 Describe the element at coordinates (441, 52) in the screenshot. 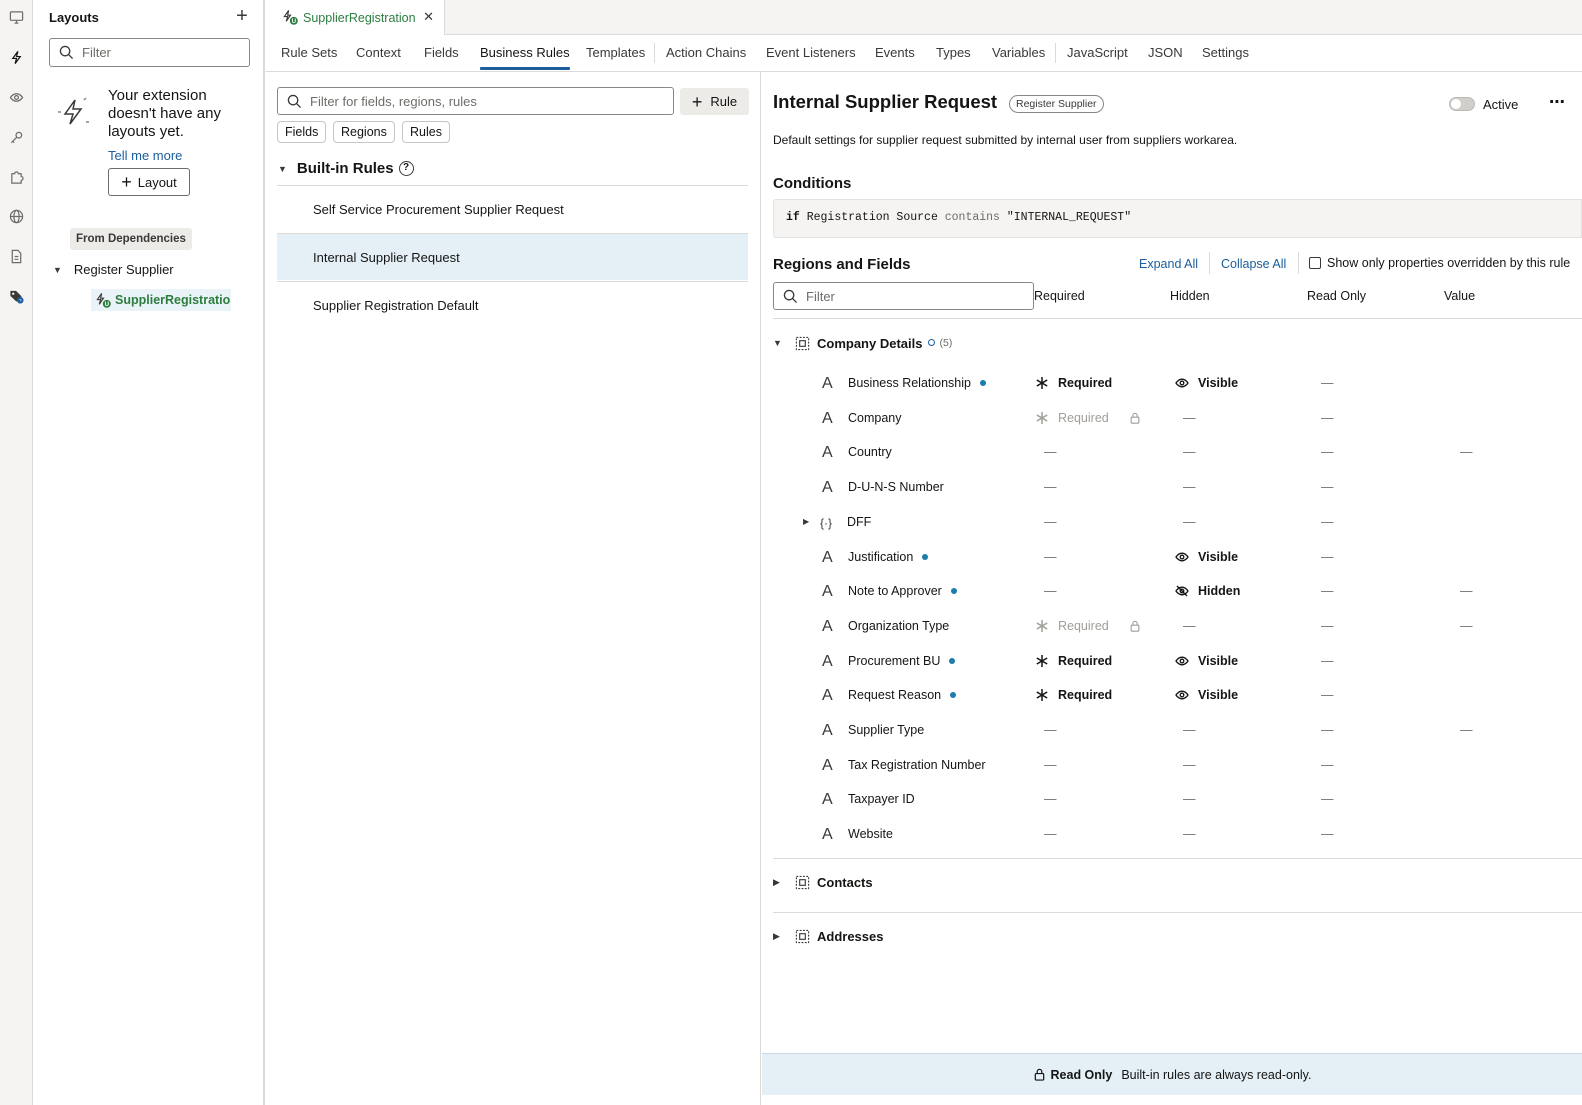

I see `tab-fields: Fields` at that location.